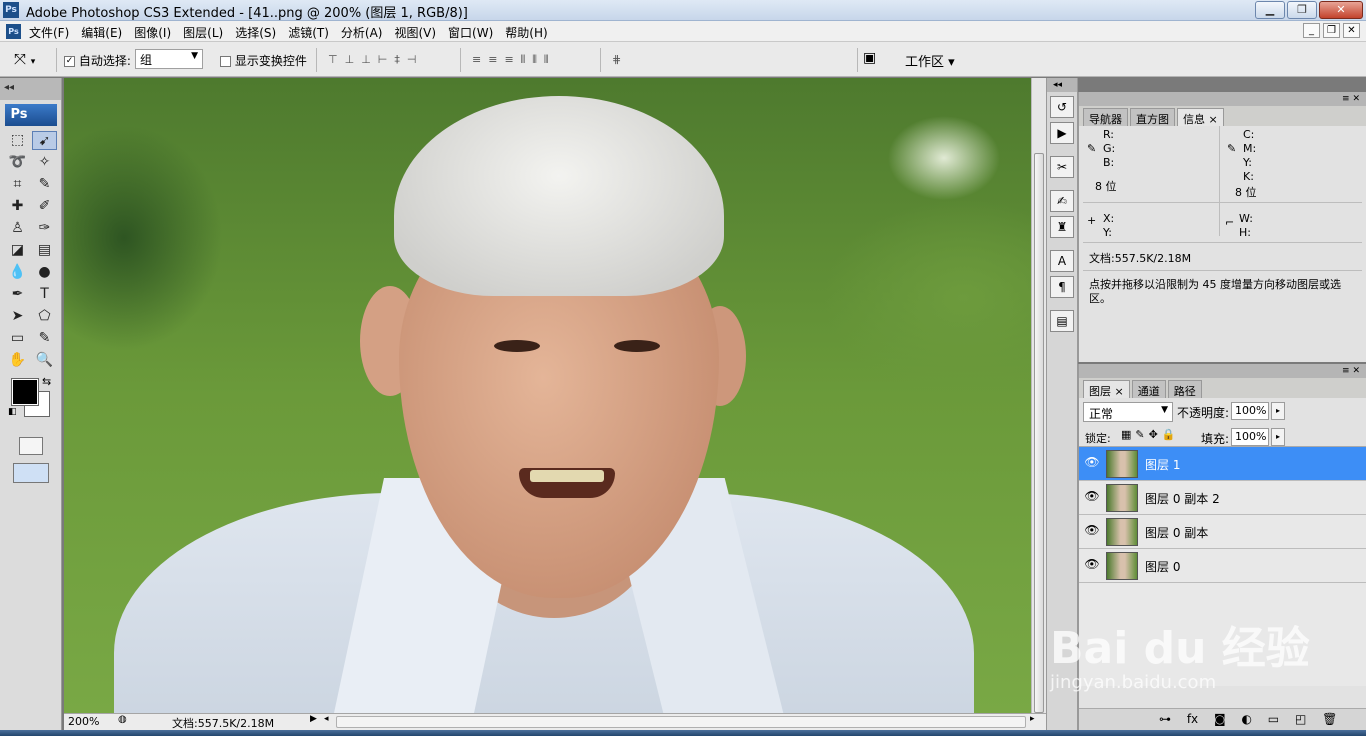  Describe the element at coordinates (1341, 10) in the screenshot. I see `close-button: ✕` at that location.